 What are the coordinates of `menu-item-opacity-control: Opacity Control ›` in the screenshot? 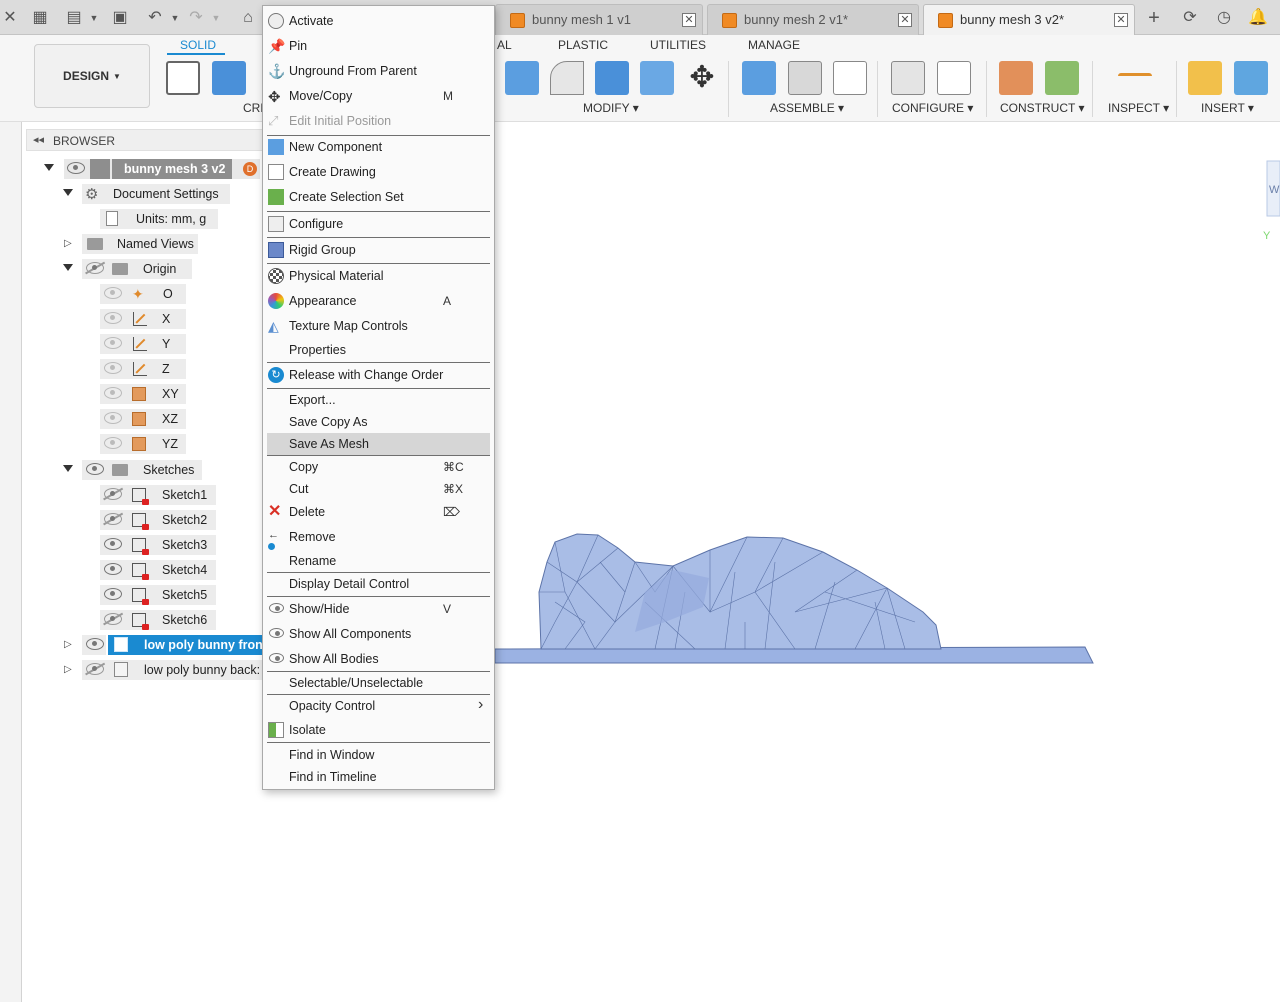 It's located at (378, 706).